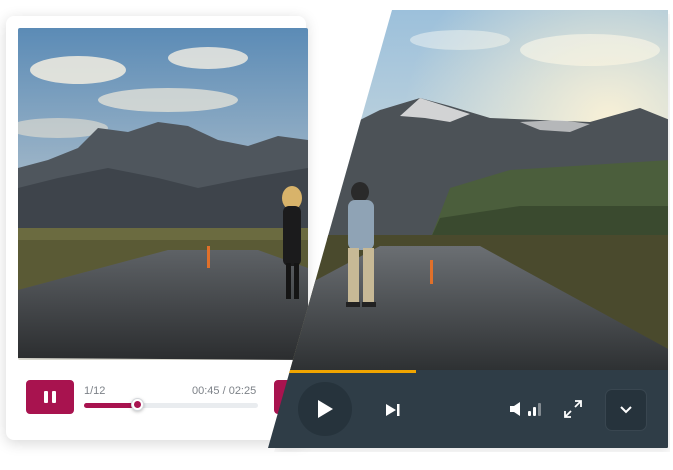 The width and height of the screenshot is (673, 470). I want to click on chevron-down-icon, so click(626, 410).